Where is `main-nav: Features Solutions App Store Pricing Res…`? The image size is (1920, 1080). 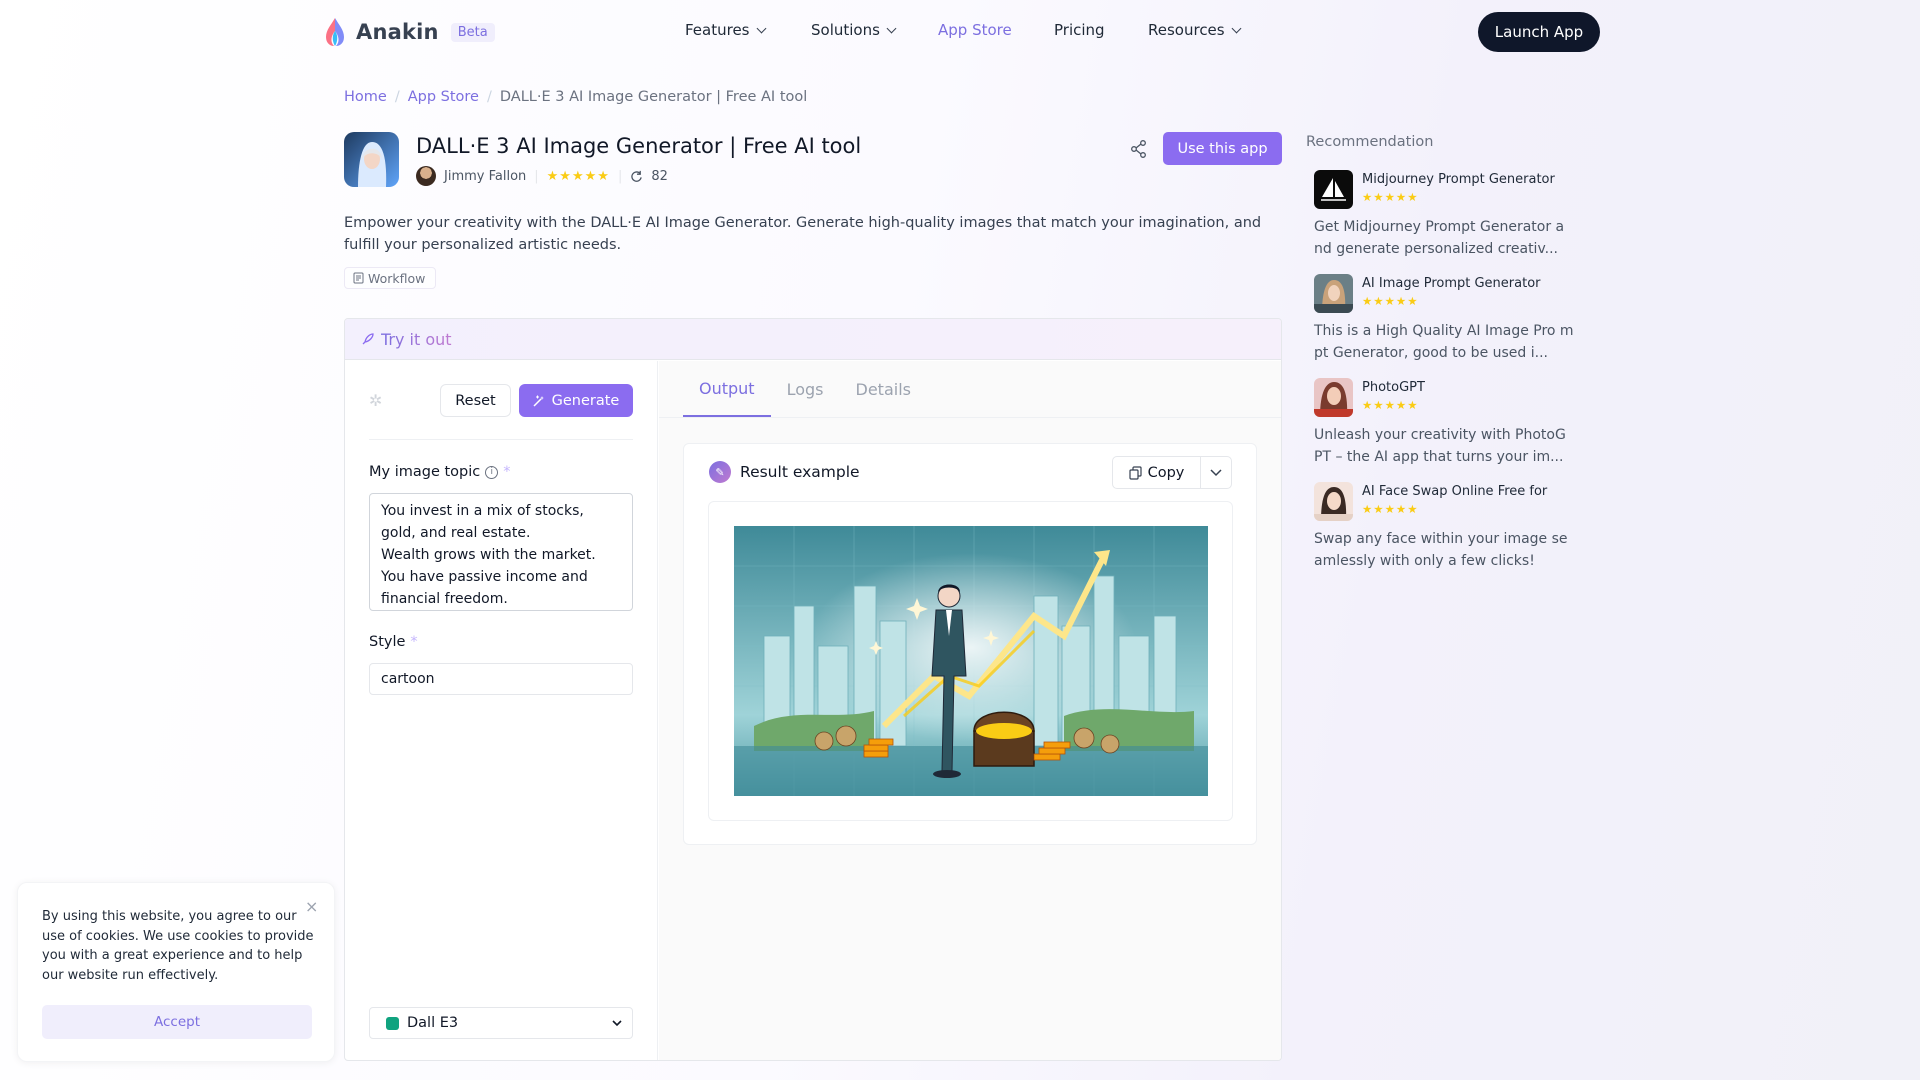
main-nav: Features Solutions App Store Pricing Res… is located at coordinates (963, 30).